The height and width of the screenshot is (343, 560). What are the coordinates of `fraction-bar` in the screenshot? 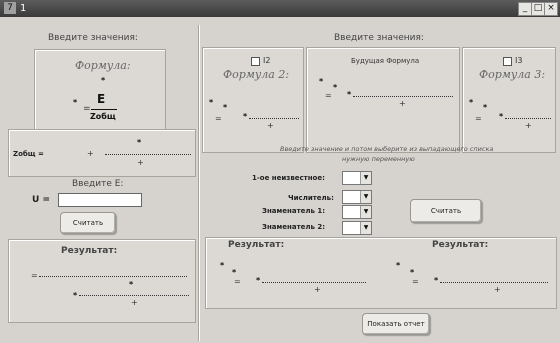 It's located at (104, 109).